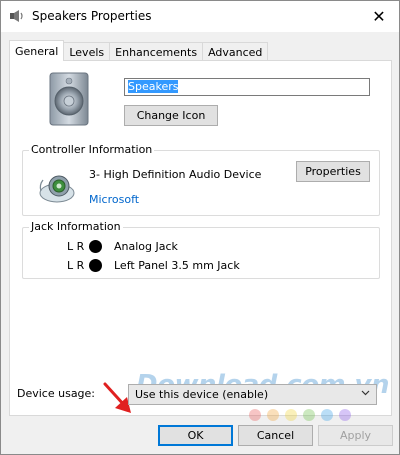 This screenshot has width=400, height=455. What do you see at coordinates (365, 394) in the screenshot?
I see `chevron-down-icon` at bounding box center [365, 394].